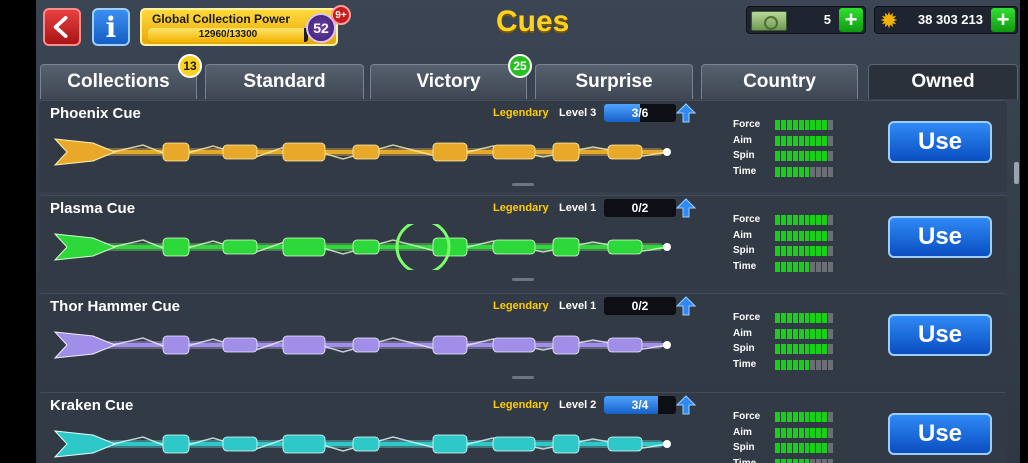 Image resolution: width=1028 pixels, height=463 pixels. Describe the element at coordinates (1016, 280) in the screenshot. I see `list-scrollbar` at that location.